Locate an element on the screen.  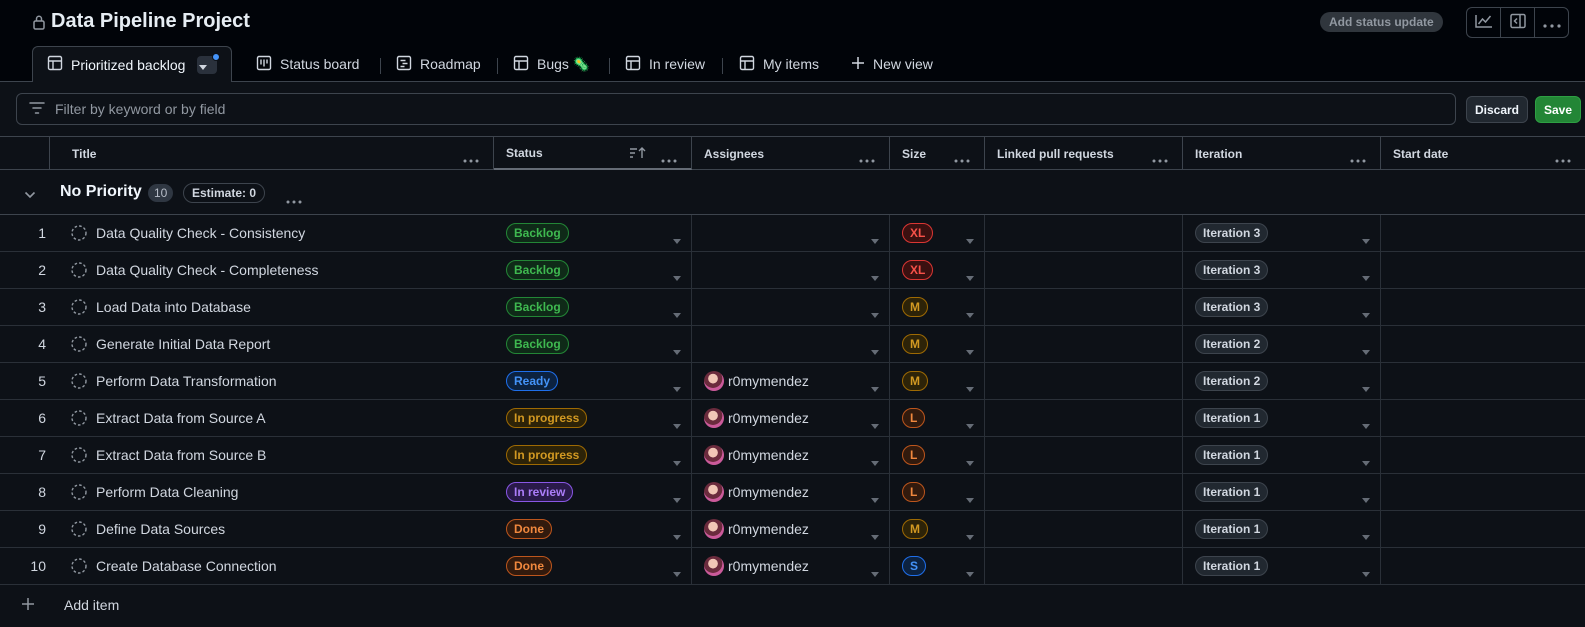
column-header-title: Title is located at coordinates (277, 153).